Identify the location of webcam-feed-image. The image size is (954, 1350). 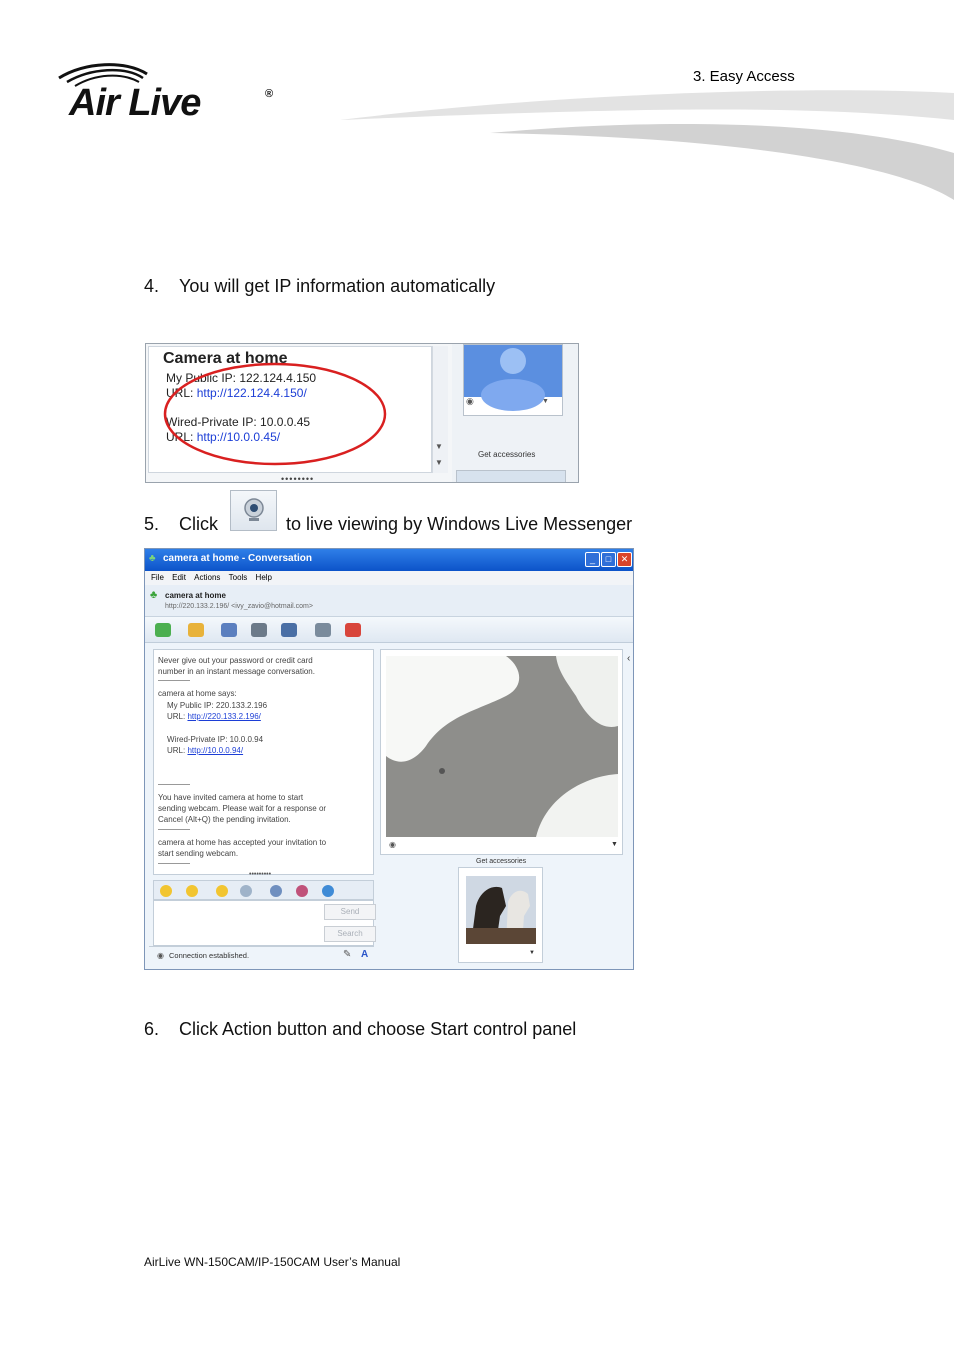
(502, 746).